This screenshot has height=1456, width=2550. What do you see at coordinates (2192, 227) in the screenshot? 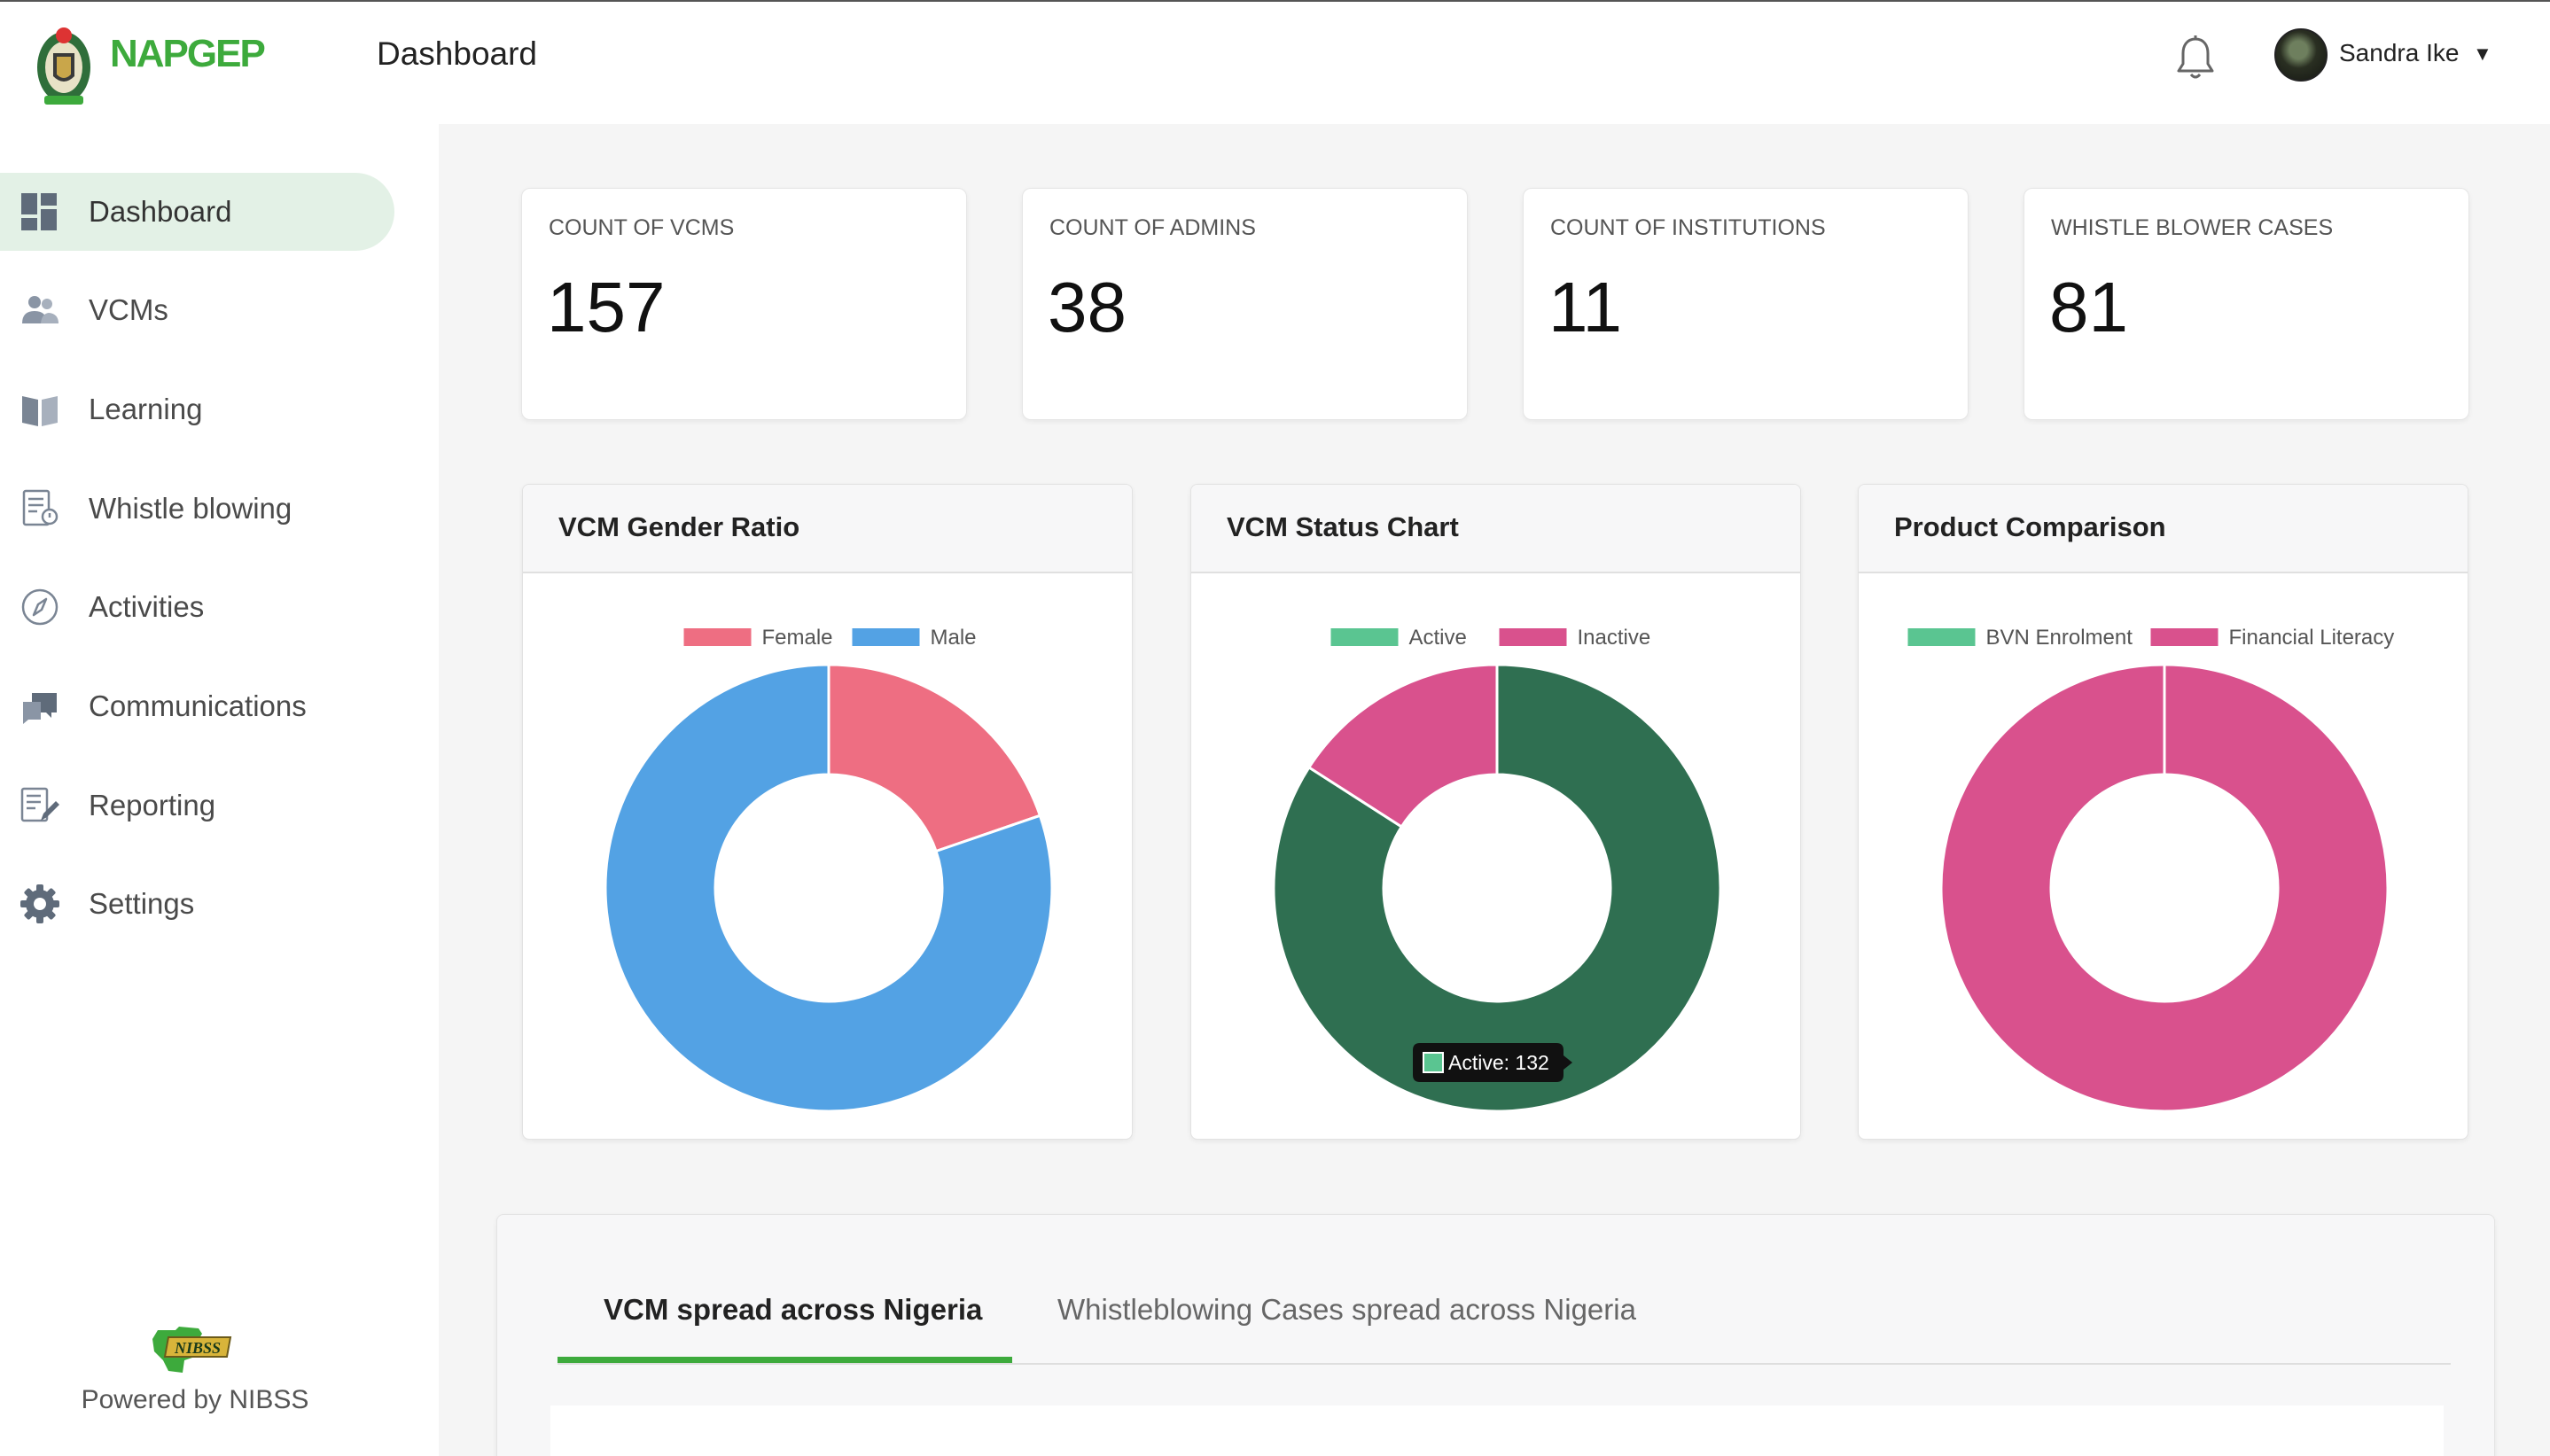
I see `stat-label: WHISTLE BLOWER CASES` at bounding box center [2192, 227].